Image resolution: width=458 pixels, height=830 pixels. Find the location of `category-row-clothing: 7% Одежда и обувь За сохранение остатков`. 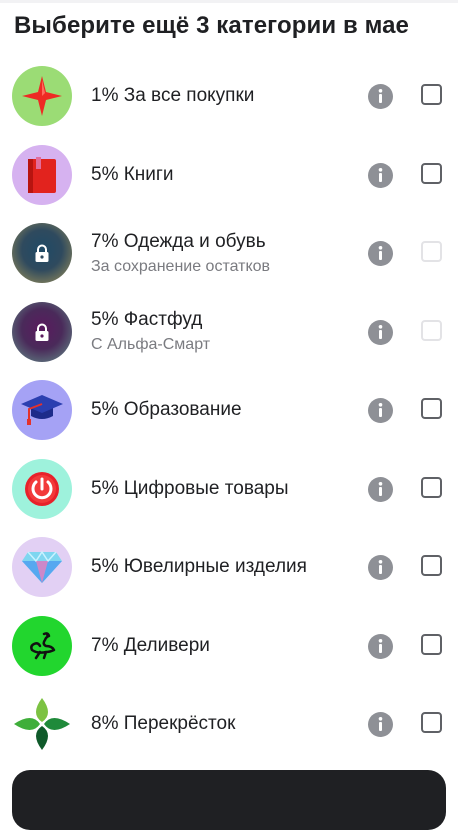

category-row-clothing: 7% Одежда и обувь За сохранение остатков is located at coordinates (229, 252).